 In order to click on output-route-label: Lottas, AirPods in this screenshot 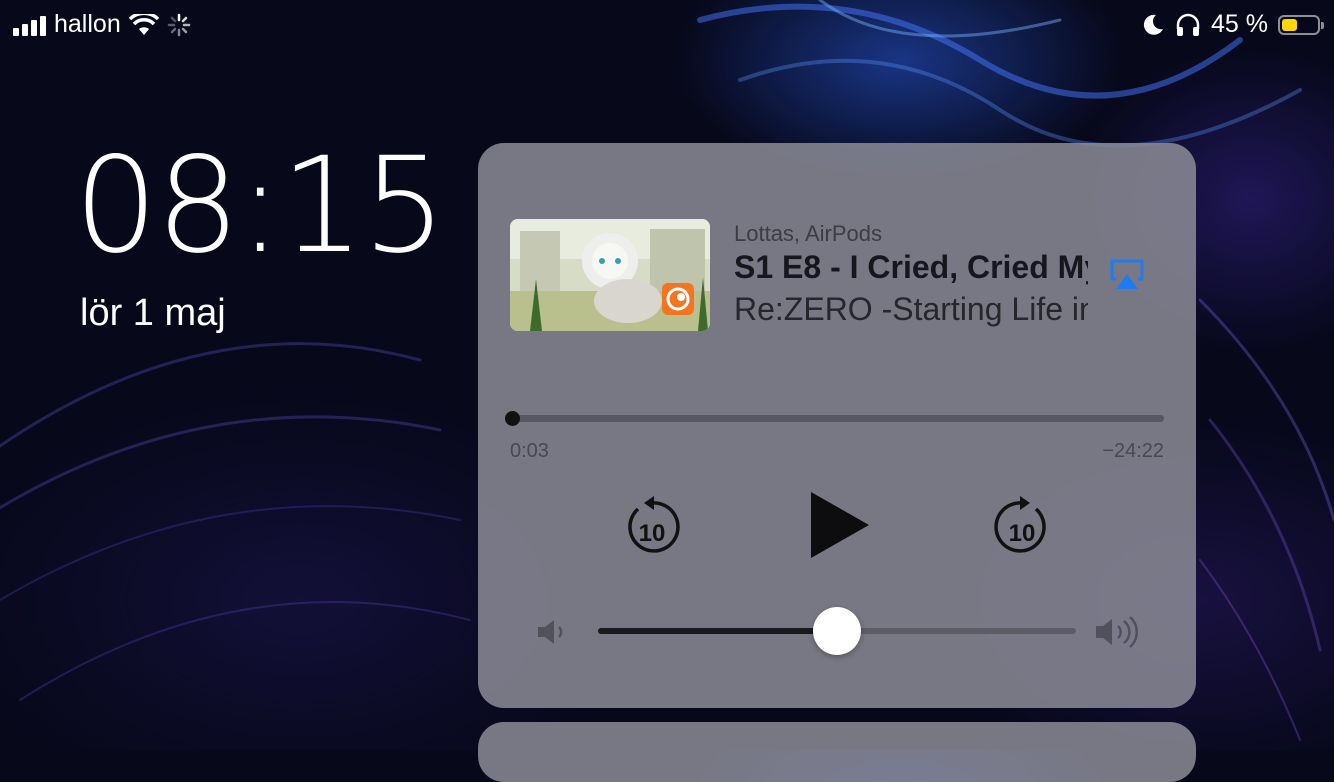, I will do `click(808, 233)`.